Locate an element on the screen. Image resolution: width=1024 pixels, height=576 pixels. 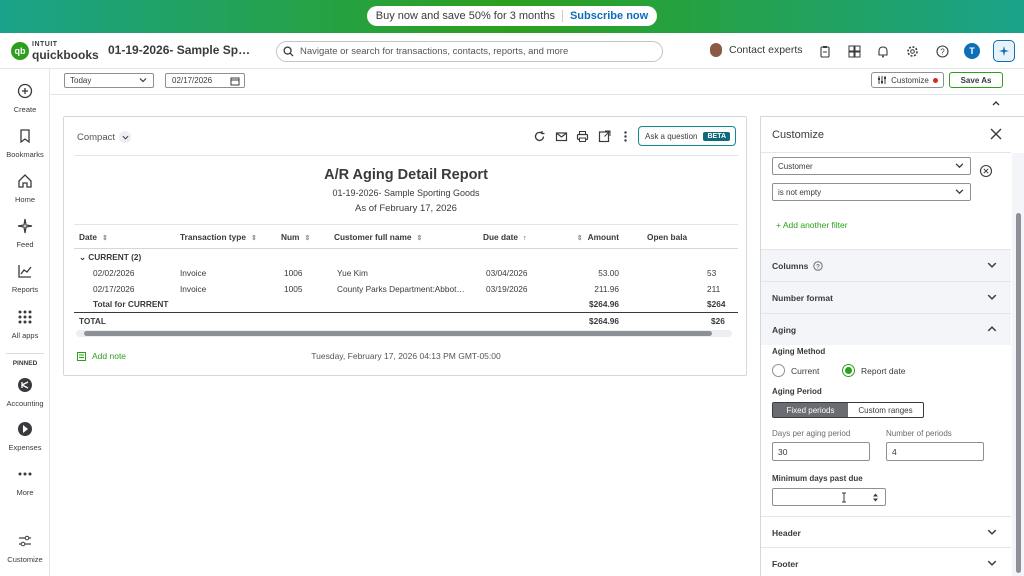
group-row: ⌄ CURRENT (2) is located at coordinates (406, 257).